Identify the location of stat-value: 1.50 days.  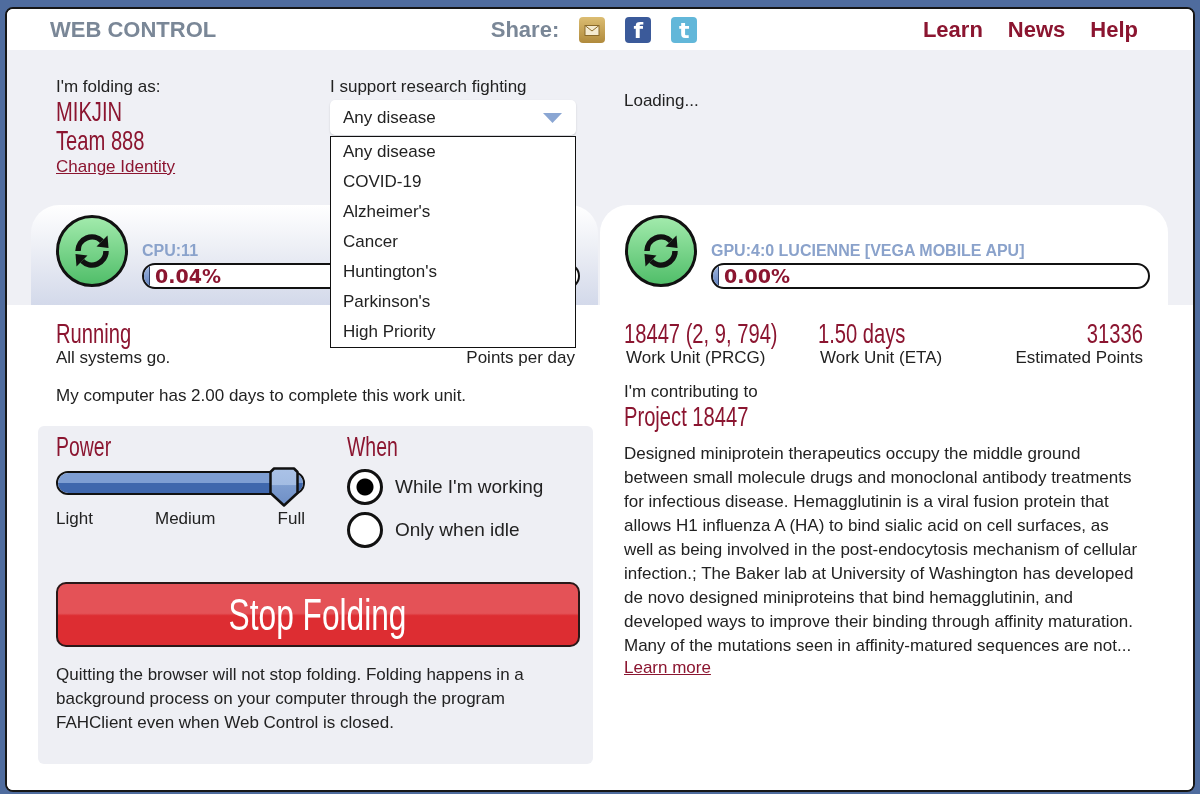
(862, 333).